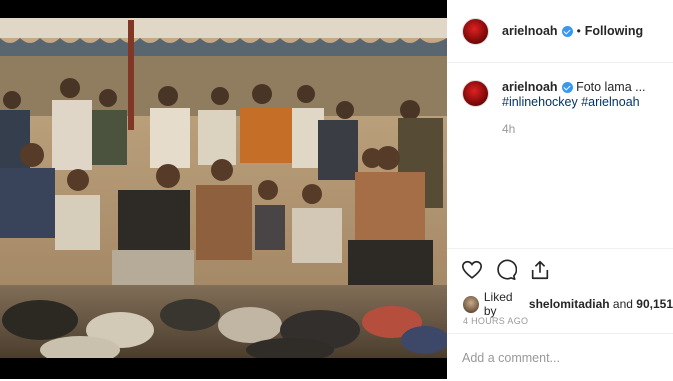 The image size is (673, 381). Describe the element at coordinates (654, 304) in the screenshot. I see `likes-count: 90,151` at that location.